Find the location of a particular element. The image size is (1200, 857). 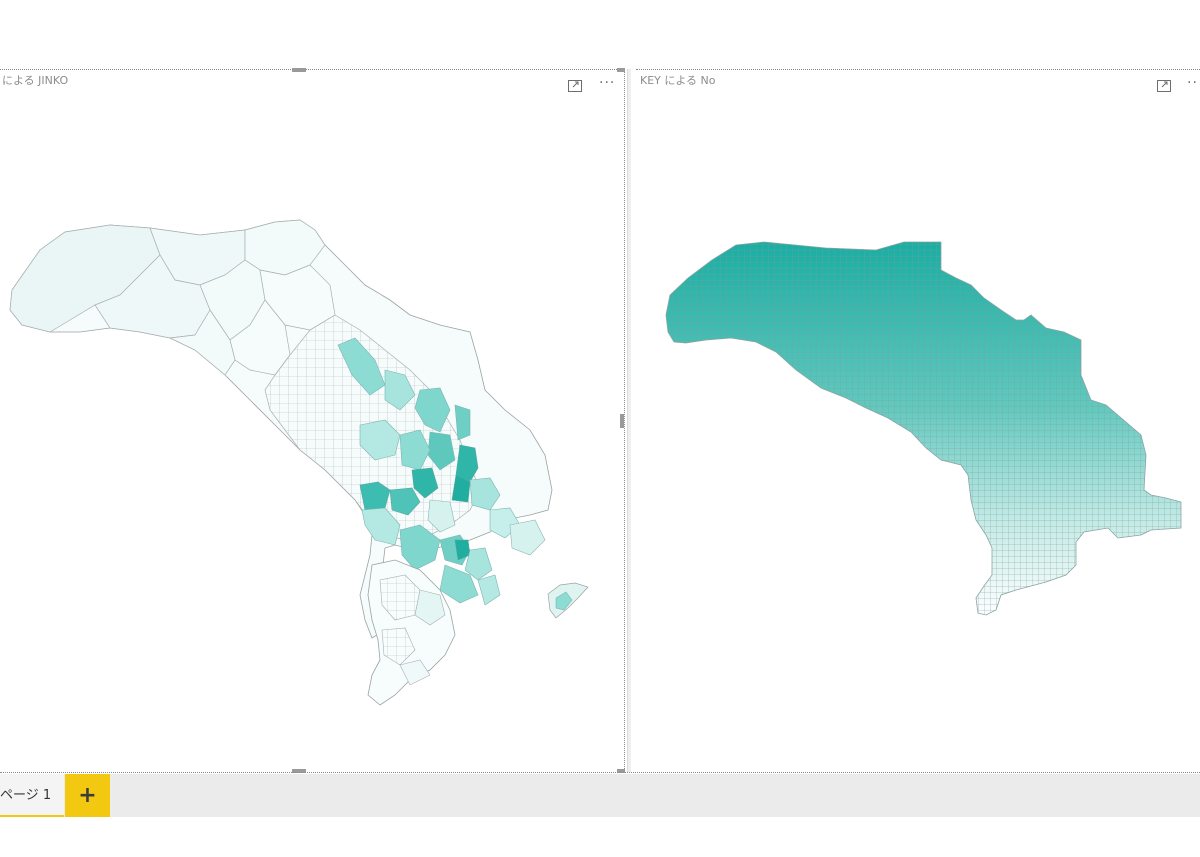

resize-handle-right is located at coordinates (622, 421).